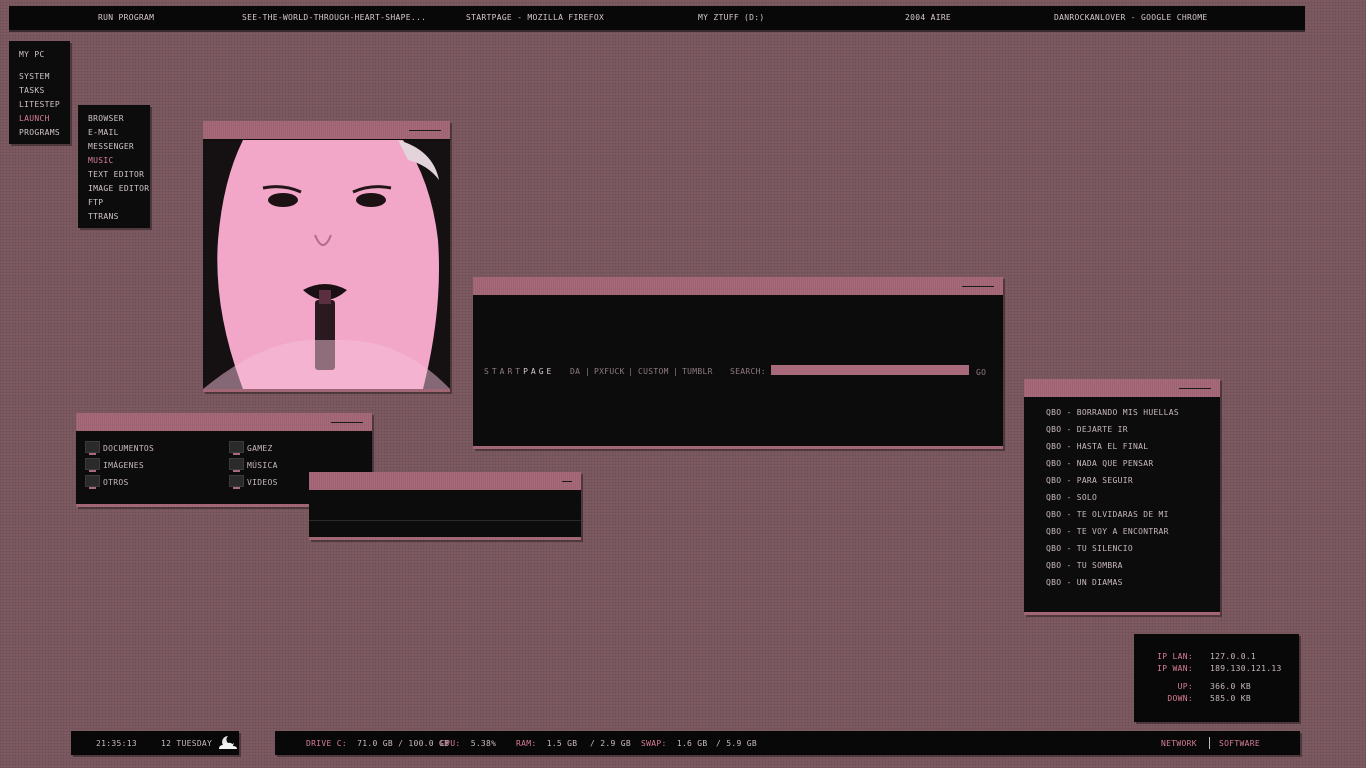  Describe the element at coordinates (610, 743) in the screenshot. I see `ram-total-value: / 2.9 GB` at that location.